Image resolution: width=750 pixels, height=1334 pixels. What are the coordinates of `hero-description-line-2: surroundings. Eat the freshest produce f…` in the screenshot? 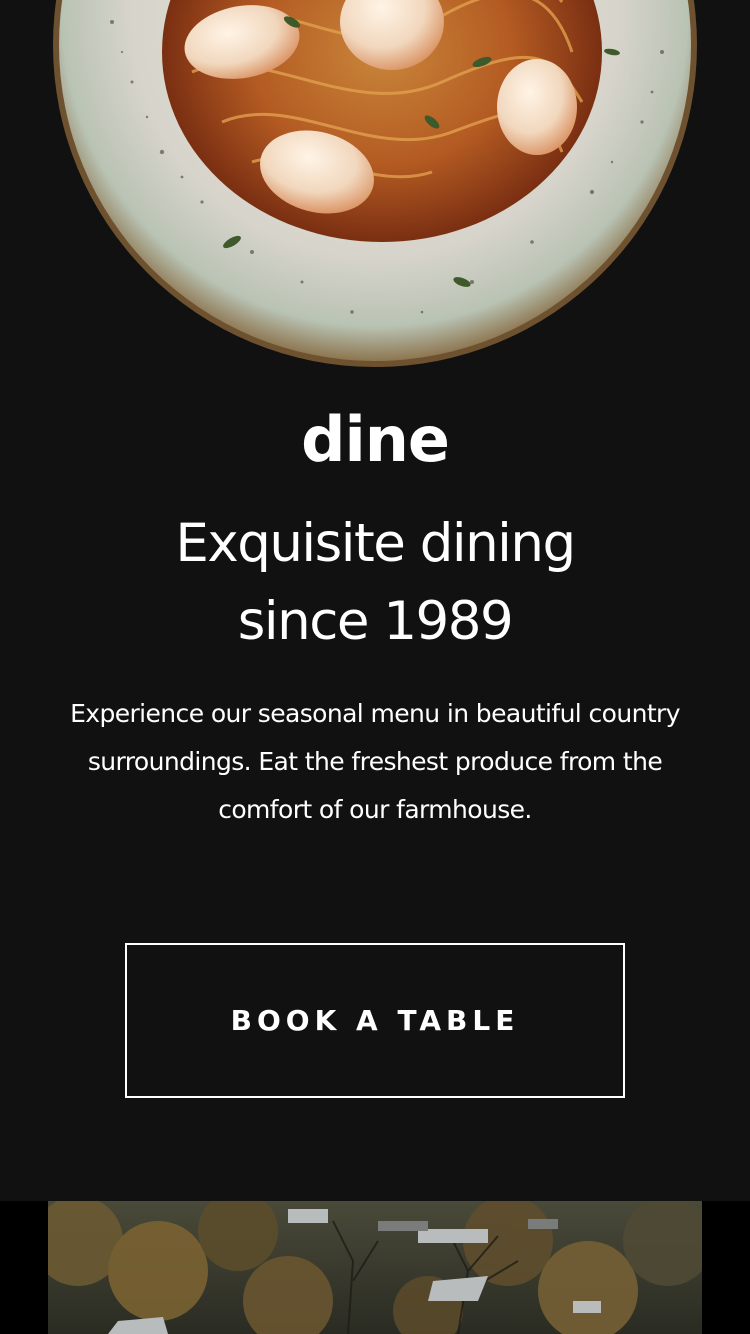 It's located at (375, 761).